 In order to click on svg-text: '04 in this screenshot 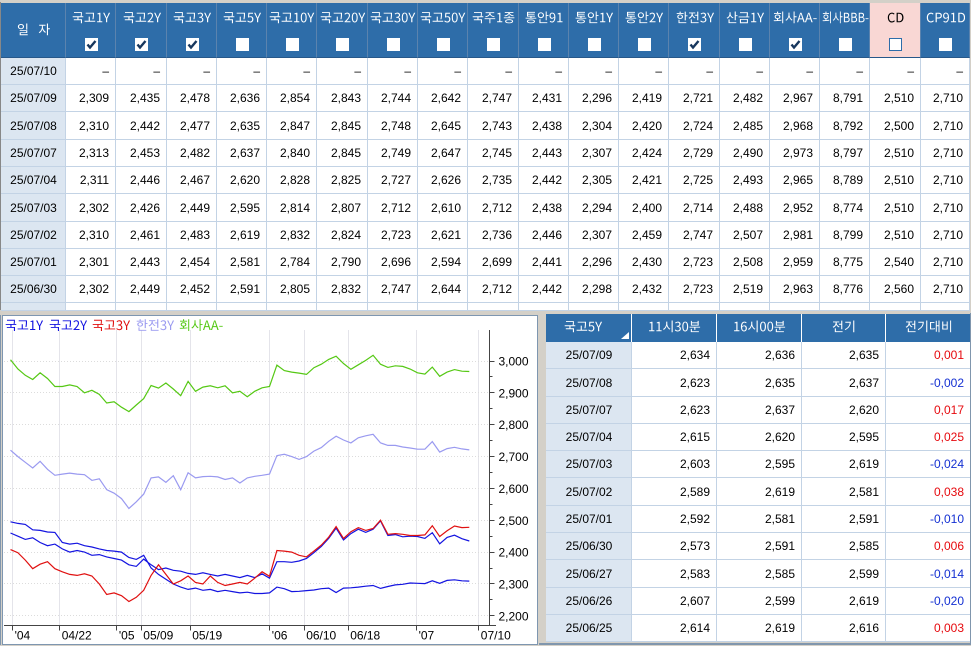, I will do `click(23, 636)`.